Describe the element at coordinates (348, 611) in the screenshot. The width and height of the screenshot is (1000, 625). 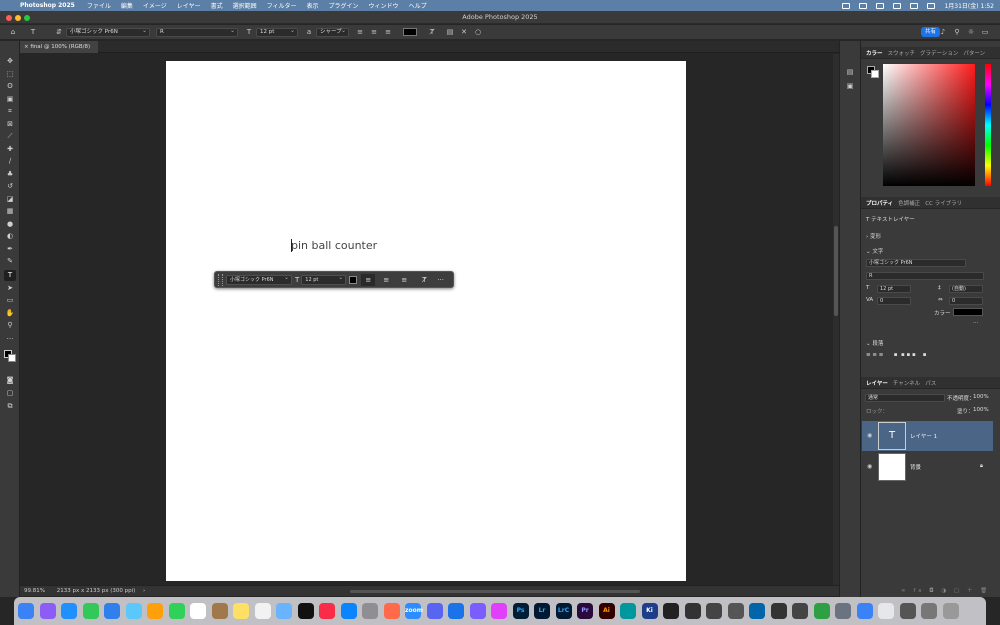
I see `app-store-icon` at that location.